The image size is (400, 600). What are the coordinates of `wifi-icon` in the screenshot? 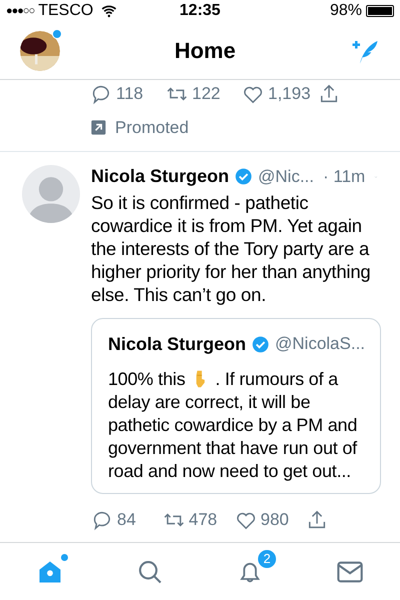 It's located at (109, 11).